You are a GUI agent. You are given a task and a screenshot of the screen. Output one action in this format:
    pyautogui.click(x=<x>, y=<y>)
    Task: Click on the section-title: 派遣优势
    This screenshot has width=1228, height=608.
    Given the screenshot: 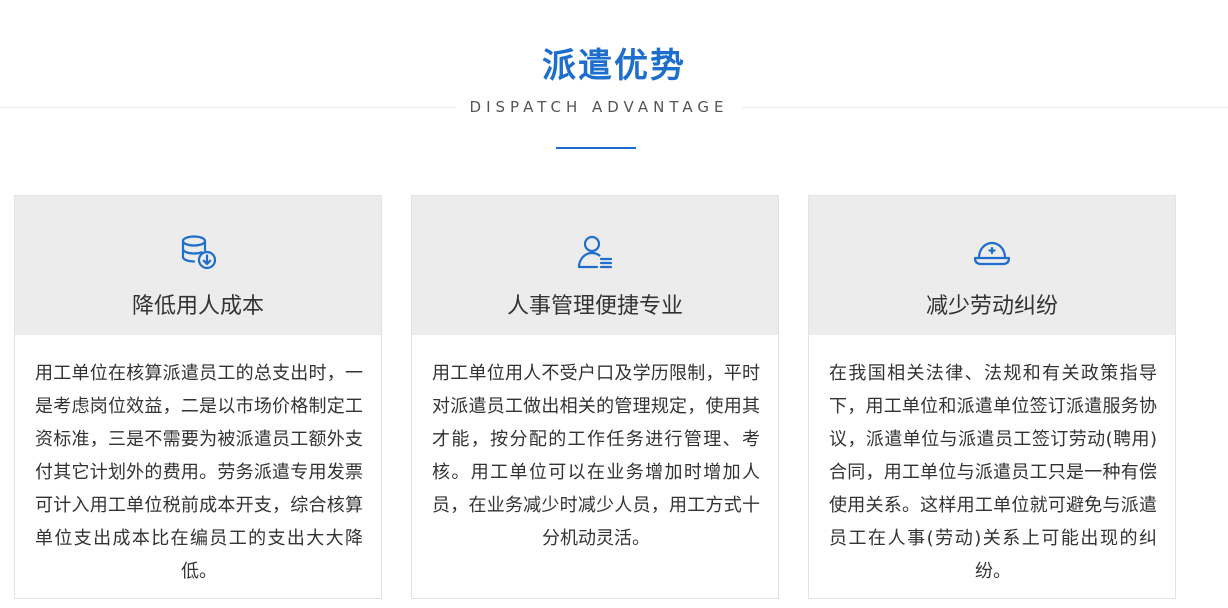 What is the action you would take?
    pyautogui.click(x=614, y=66)
    